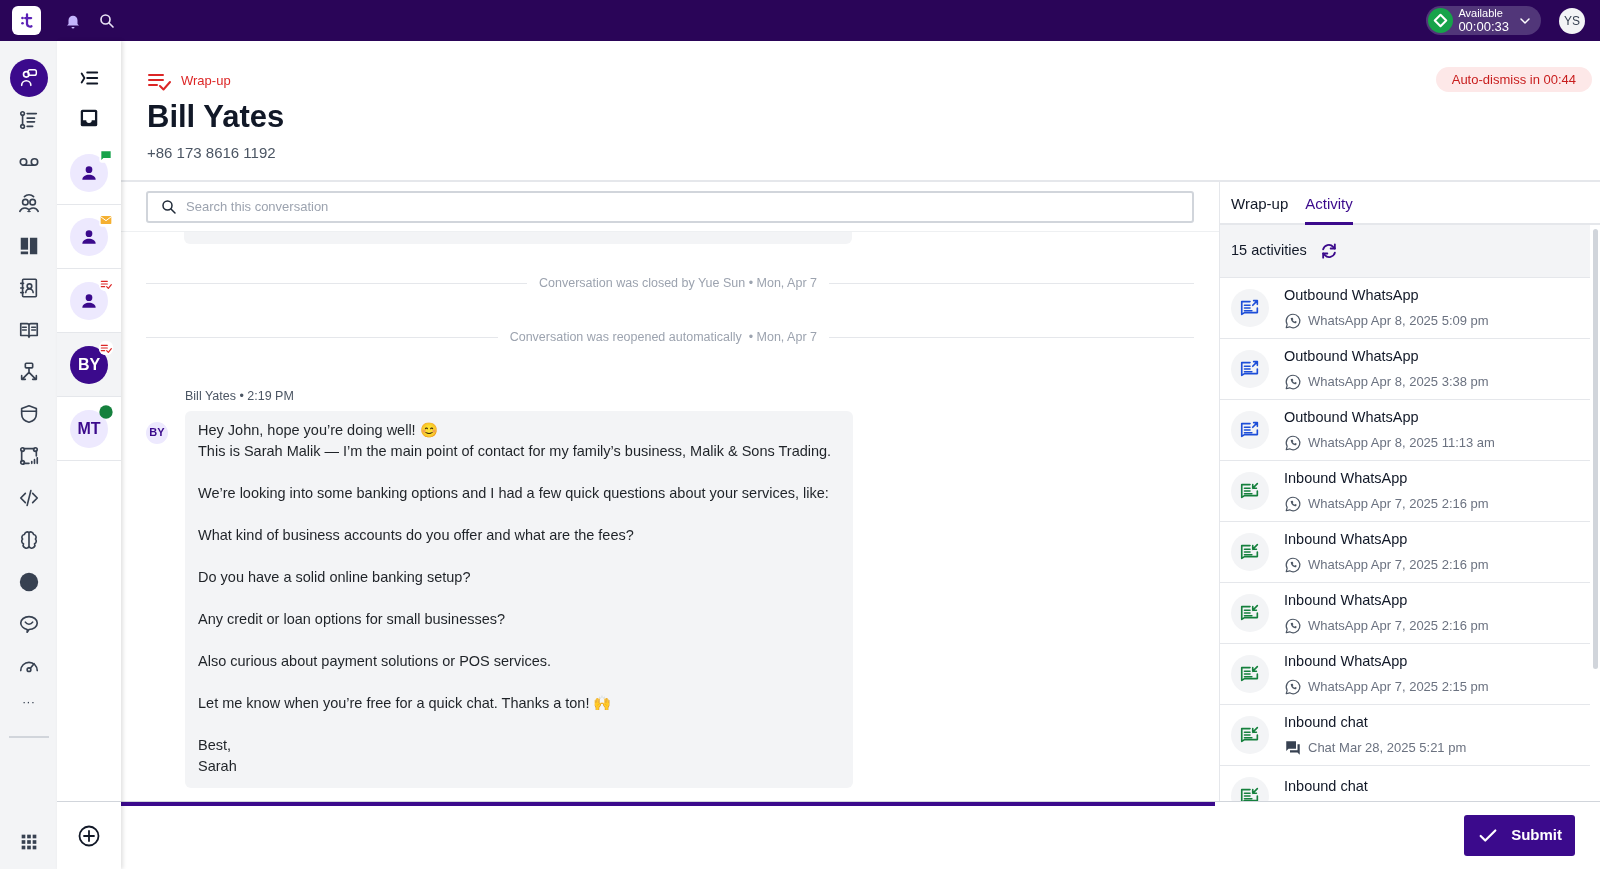  What do you see at coordinates (89, 118) in the screenshot?
I see `inbox-icon` at bounding box center [89, 118].